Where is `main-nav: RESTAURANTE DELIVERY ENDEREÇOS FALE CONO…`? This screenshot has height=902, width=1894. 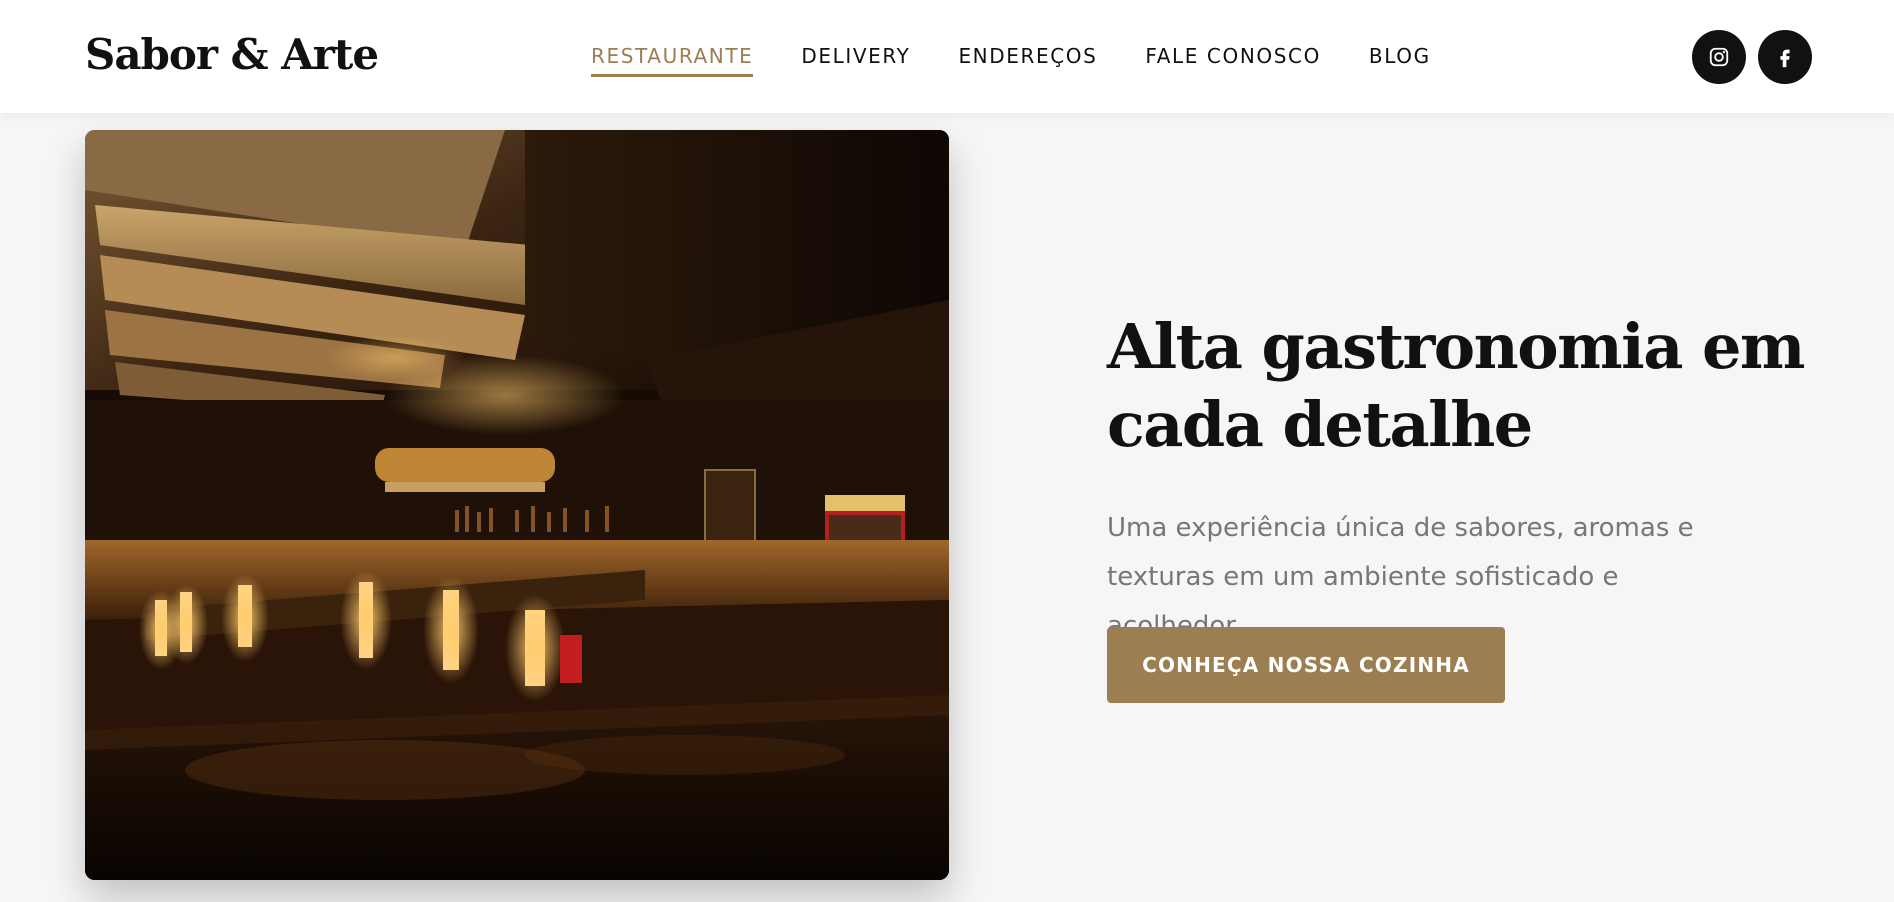 main-nav: RESTAURANTE DELIVERY ENDEREÇOS FALE CONO… is located at coordinates (1011, 60).